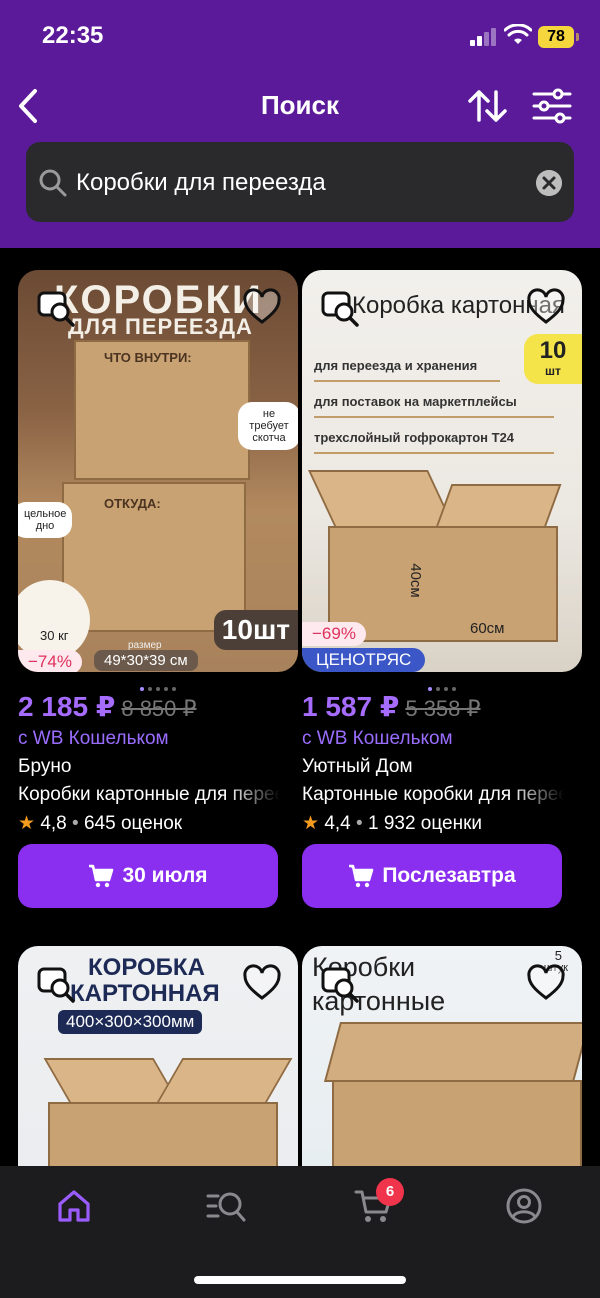  I want to click on image-text: 10шт, so click(255, 630).